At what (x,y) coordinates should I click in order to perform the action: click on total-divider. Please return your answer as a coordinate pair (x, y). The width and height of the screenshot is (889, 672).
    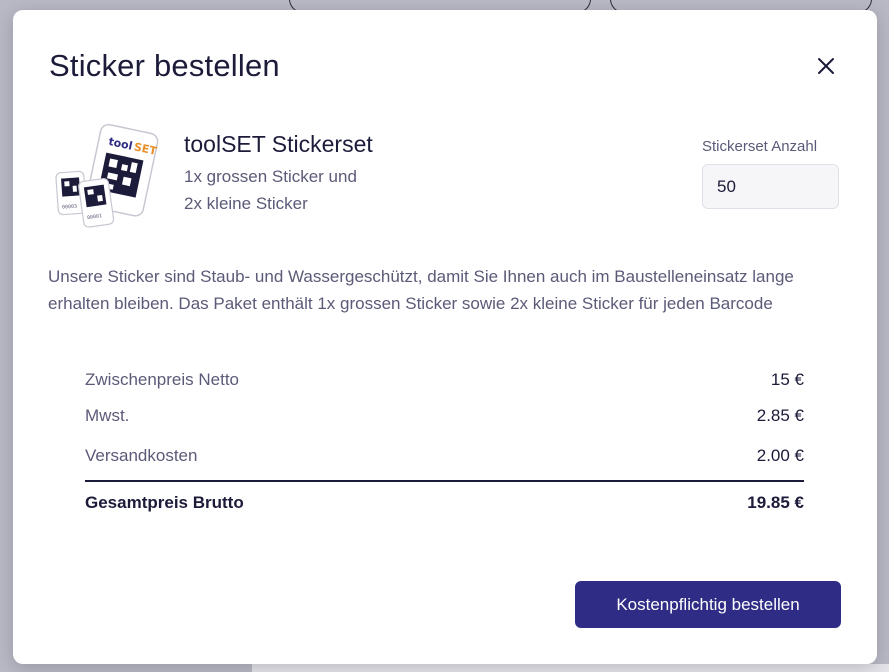
    Looking at the image, I should click on (444, 481).